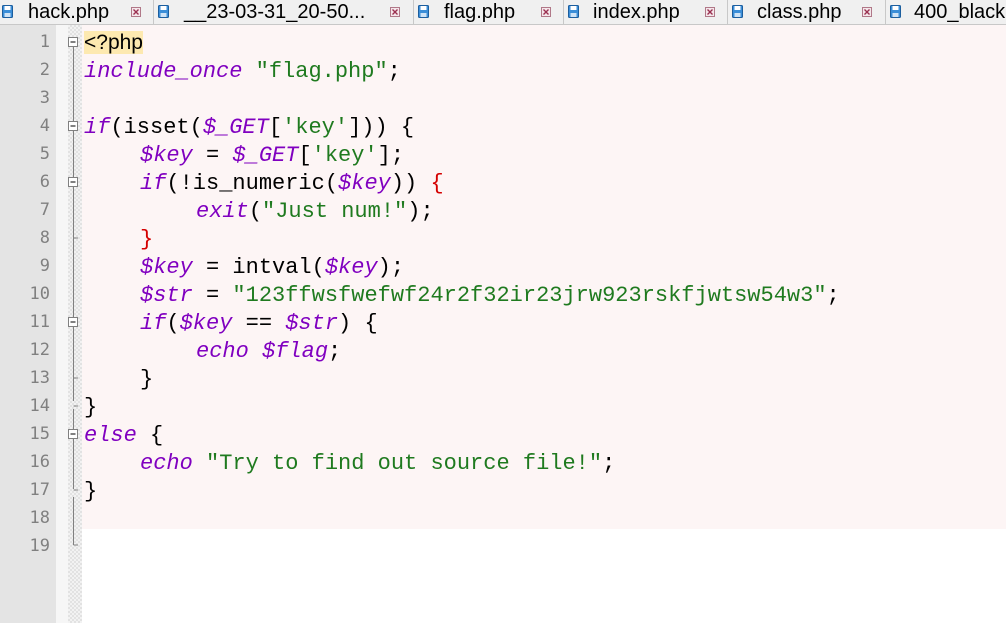 The height and width of the screenshot is (623, 1006). I want to click on code-line-5: 5 $key = $_GET['key'];, so click(503, 154).